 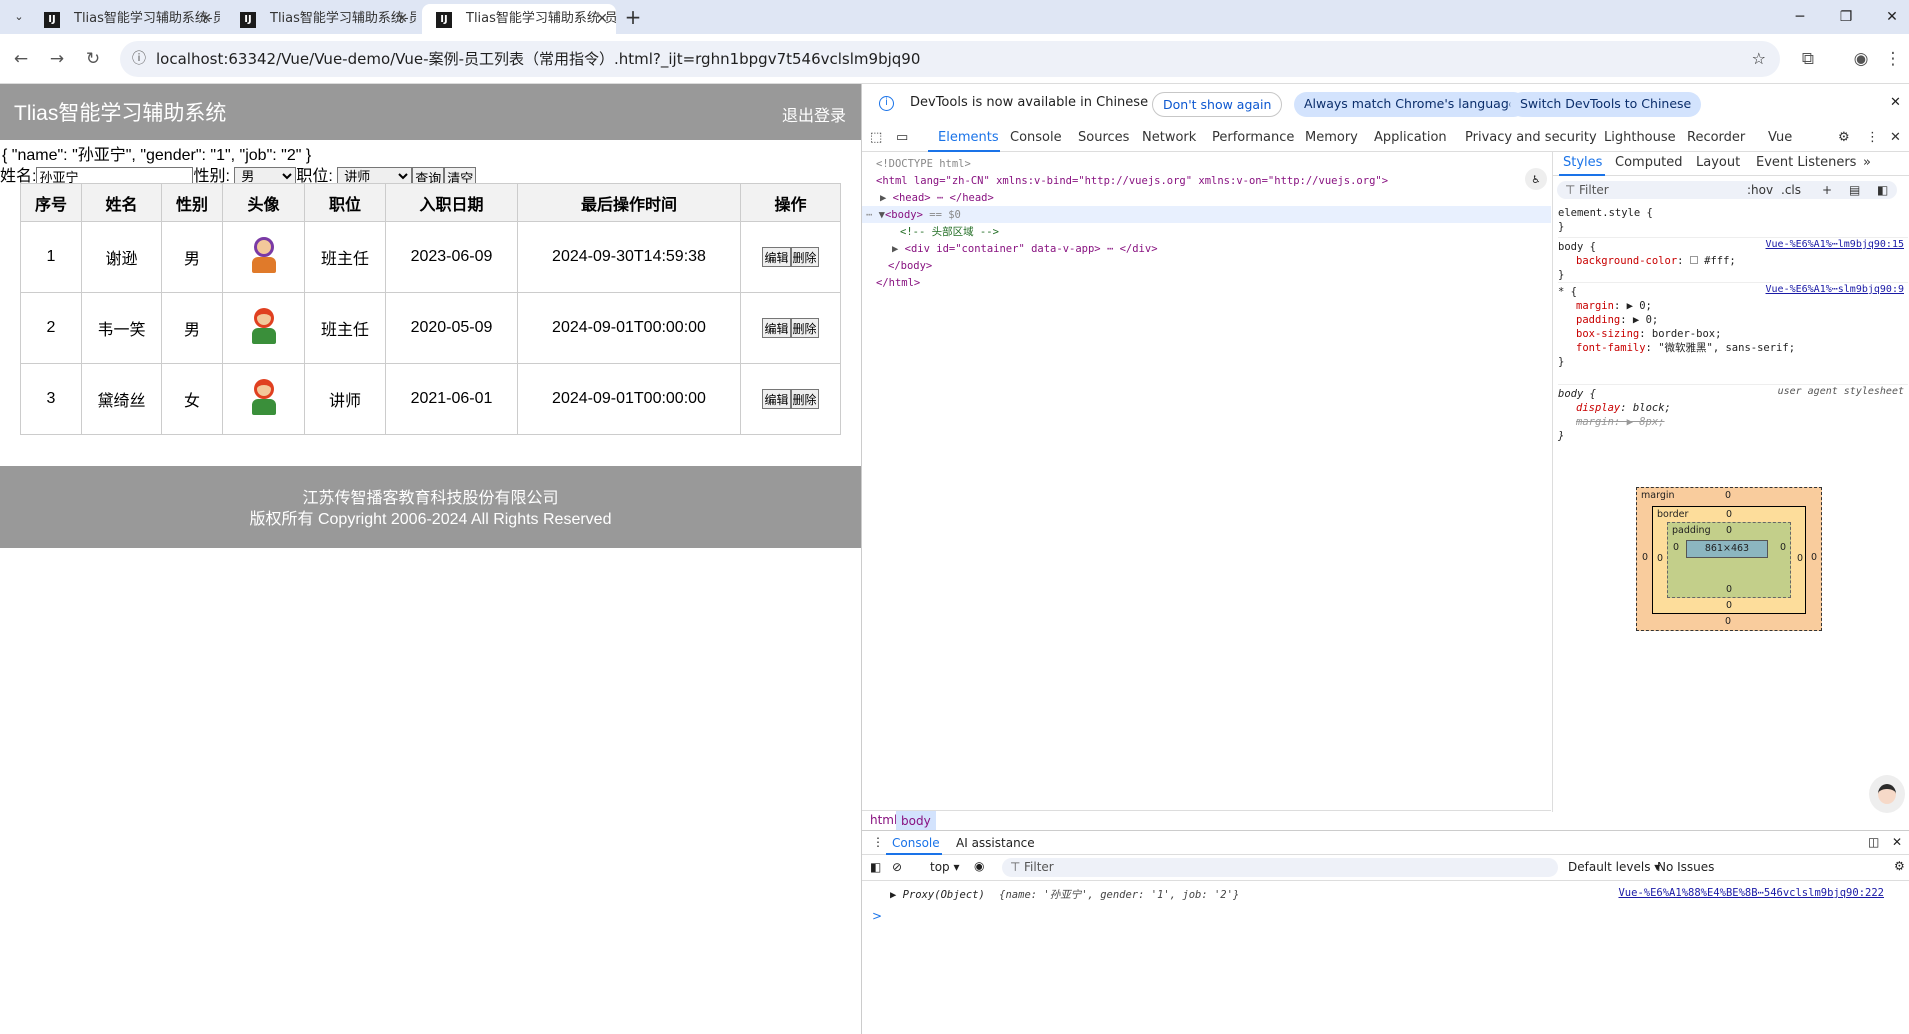 I want to click on dom-comment: <!-- 头部区域 -->, so click(x=949, y=232).